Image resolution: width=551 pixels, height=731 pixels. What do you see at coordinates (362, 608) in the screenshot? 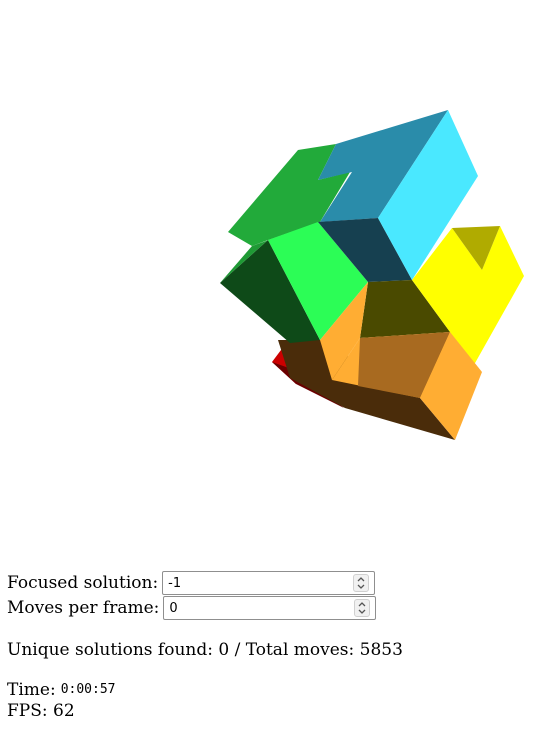
I see `moves-per-frame-spinner` at bounding box center [362, 608].